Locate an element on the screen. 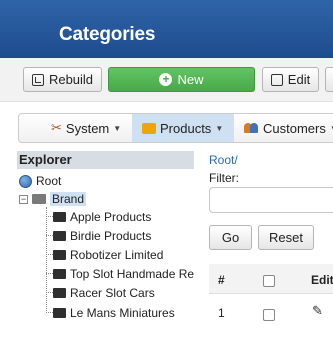  new-button: + New is located at coordinates (181, 79).